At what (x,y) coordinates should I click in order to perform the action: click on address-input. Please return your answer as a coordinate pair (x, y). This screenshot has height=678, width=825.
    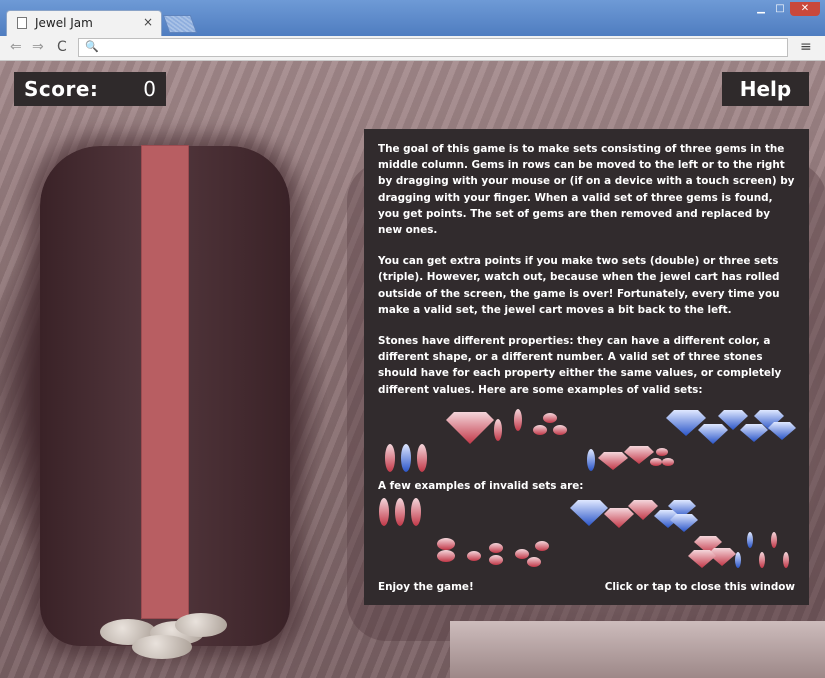
    Looking at the image, I should click on (443, 48).